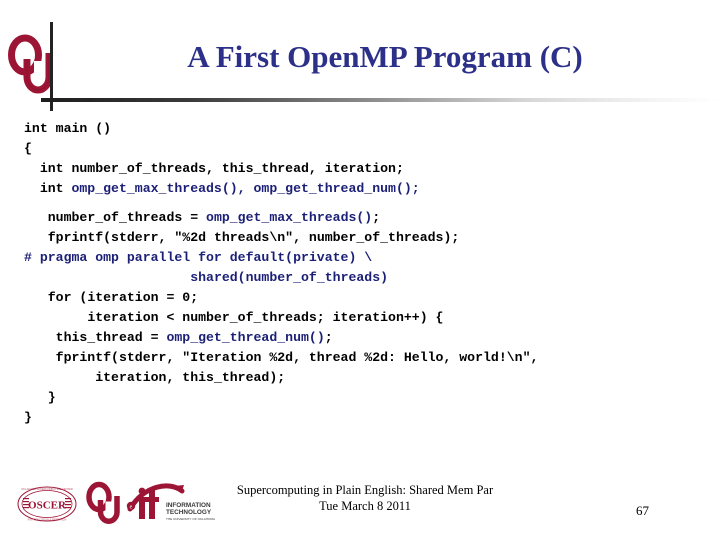  I want to click on code-line: for (iteration = 0;, so click(369, 298).